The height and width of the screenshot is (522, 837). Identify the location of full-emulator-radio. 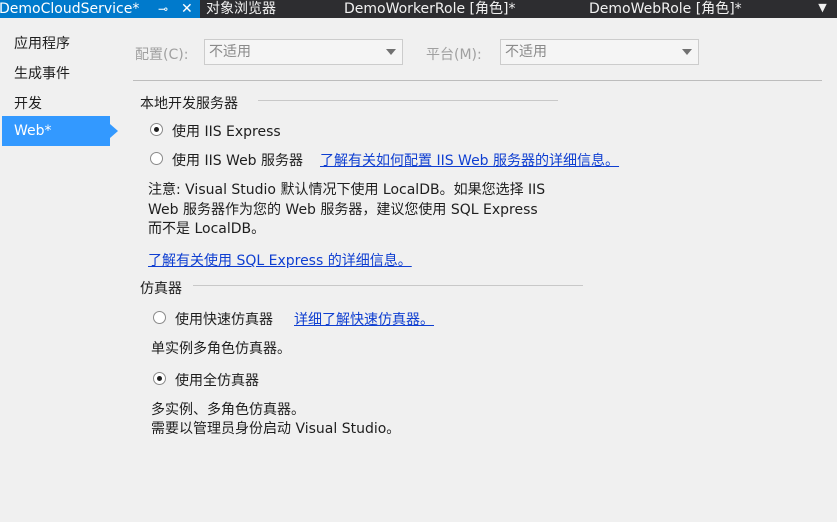
(159, 378).